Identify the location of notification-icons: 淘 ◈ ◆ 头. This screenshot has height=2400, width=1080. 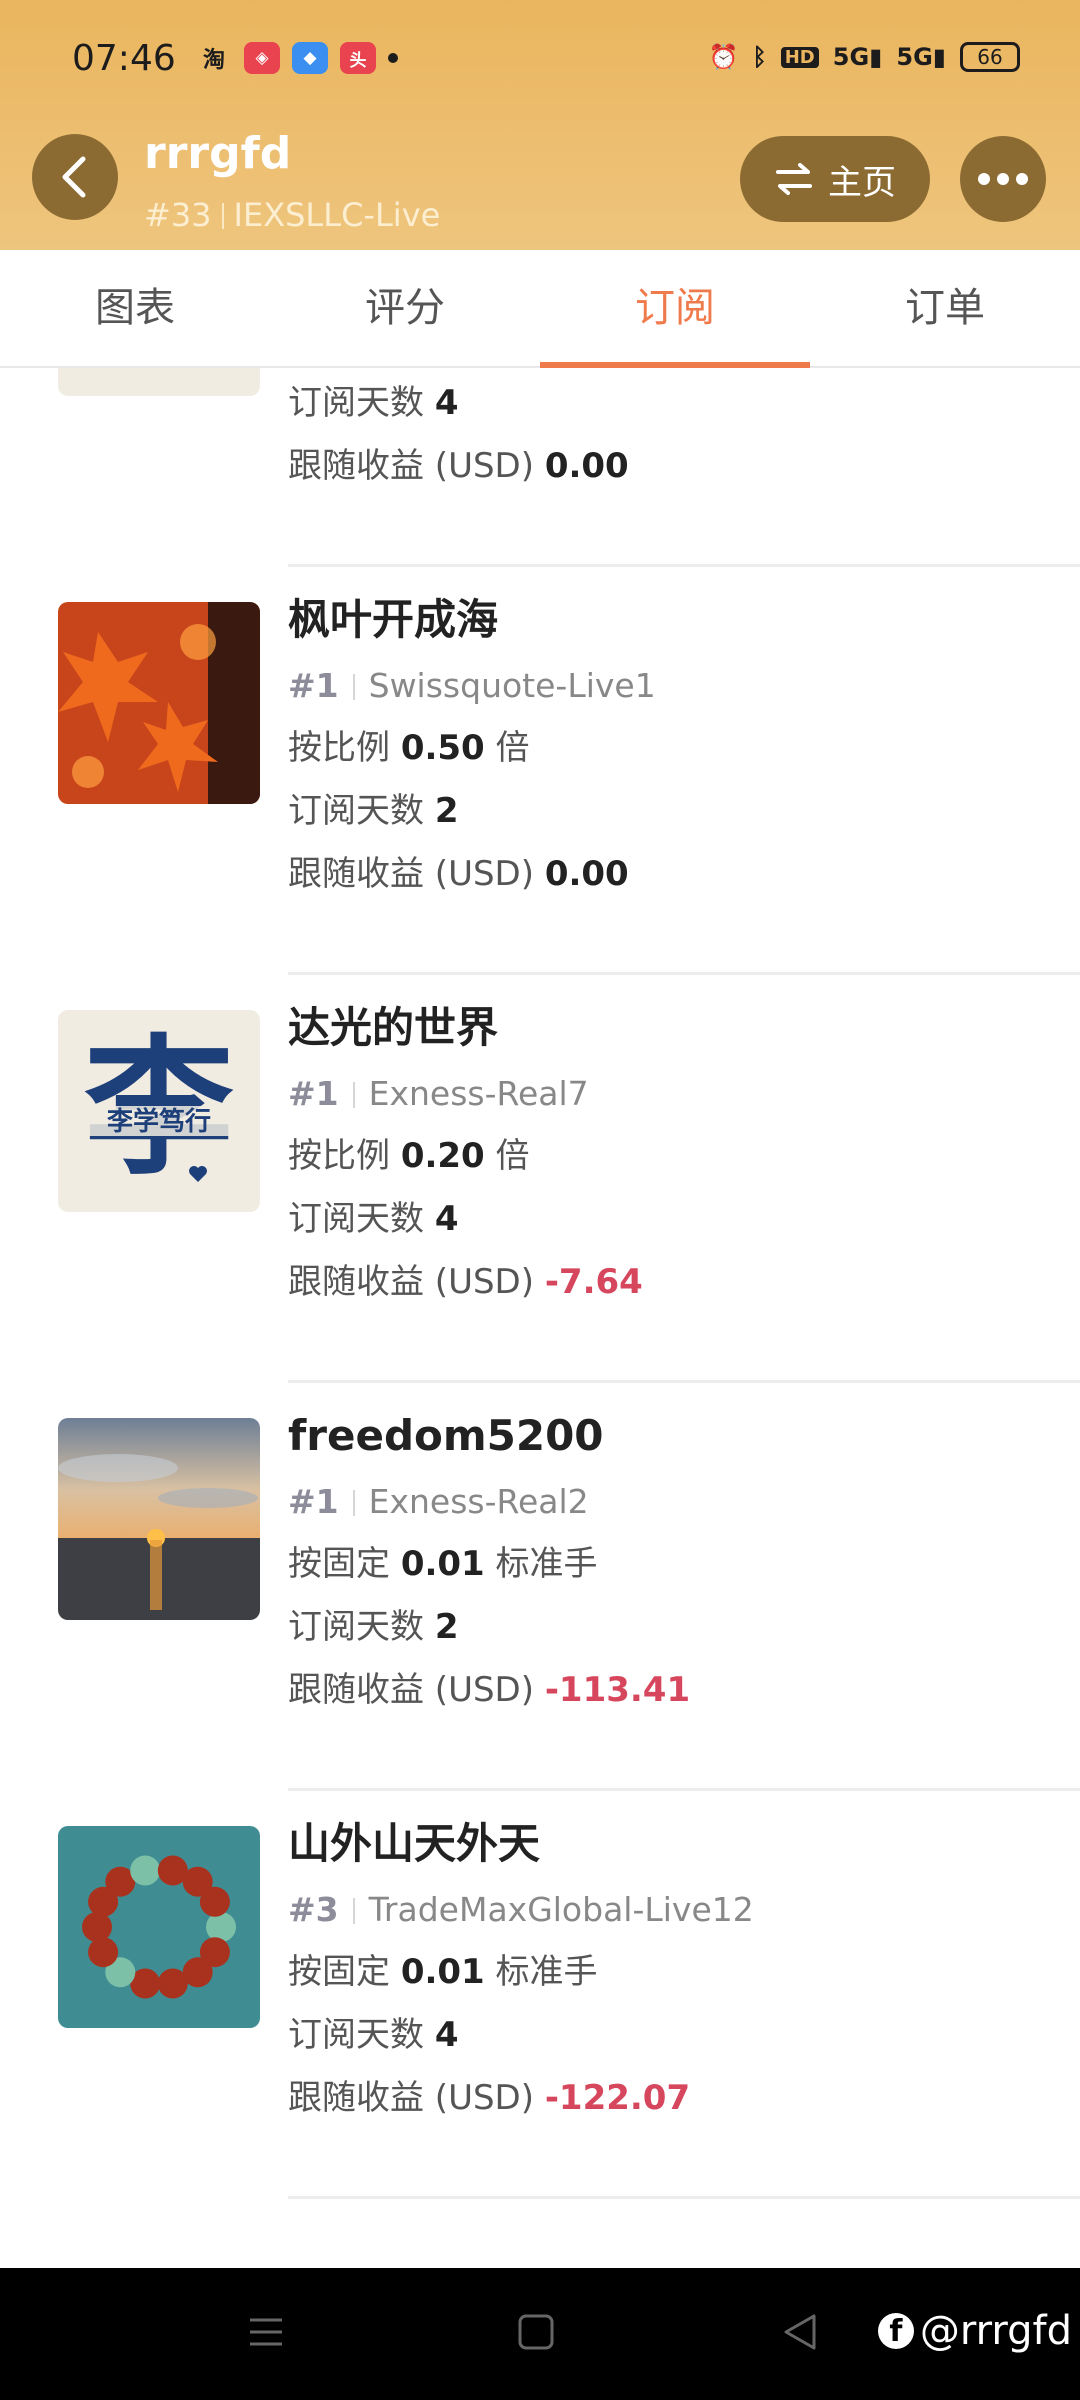
(297, 58).